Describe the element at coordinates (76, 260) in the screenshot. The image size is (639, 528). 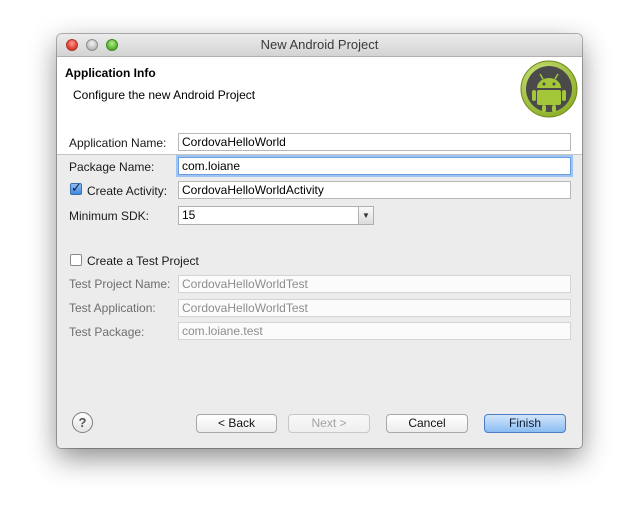
I see `create-test-project-checkbox` at that location.